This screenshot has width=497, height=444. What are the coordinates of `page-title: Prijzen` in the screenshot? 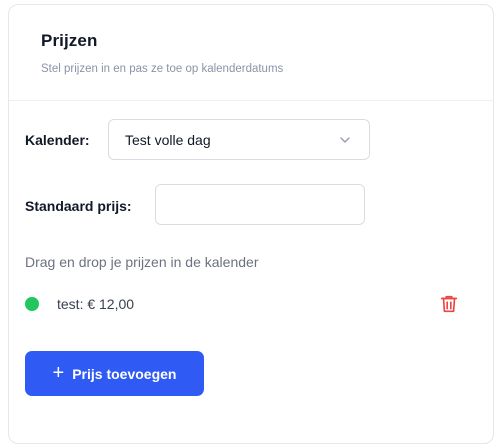 It's located at (69, 40).